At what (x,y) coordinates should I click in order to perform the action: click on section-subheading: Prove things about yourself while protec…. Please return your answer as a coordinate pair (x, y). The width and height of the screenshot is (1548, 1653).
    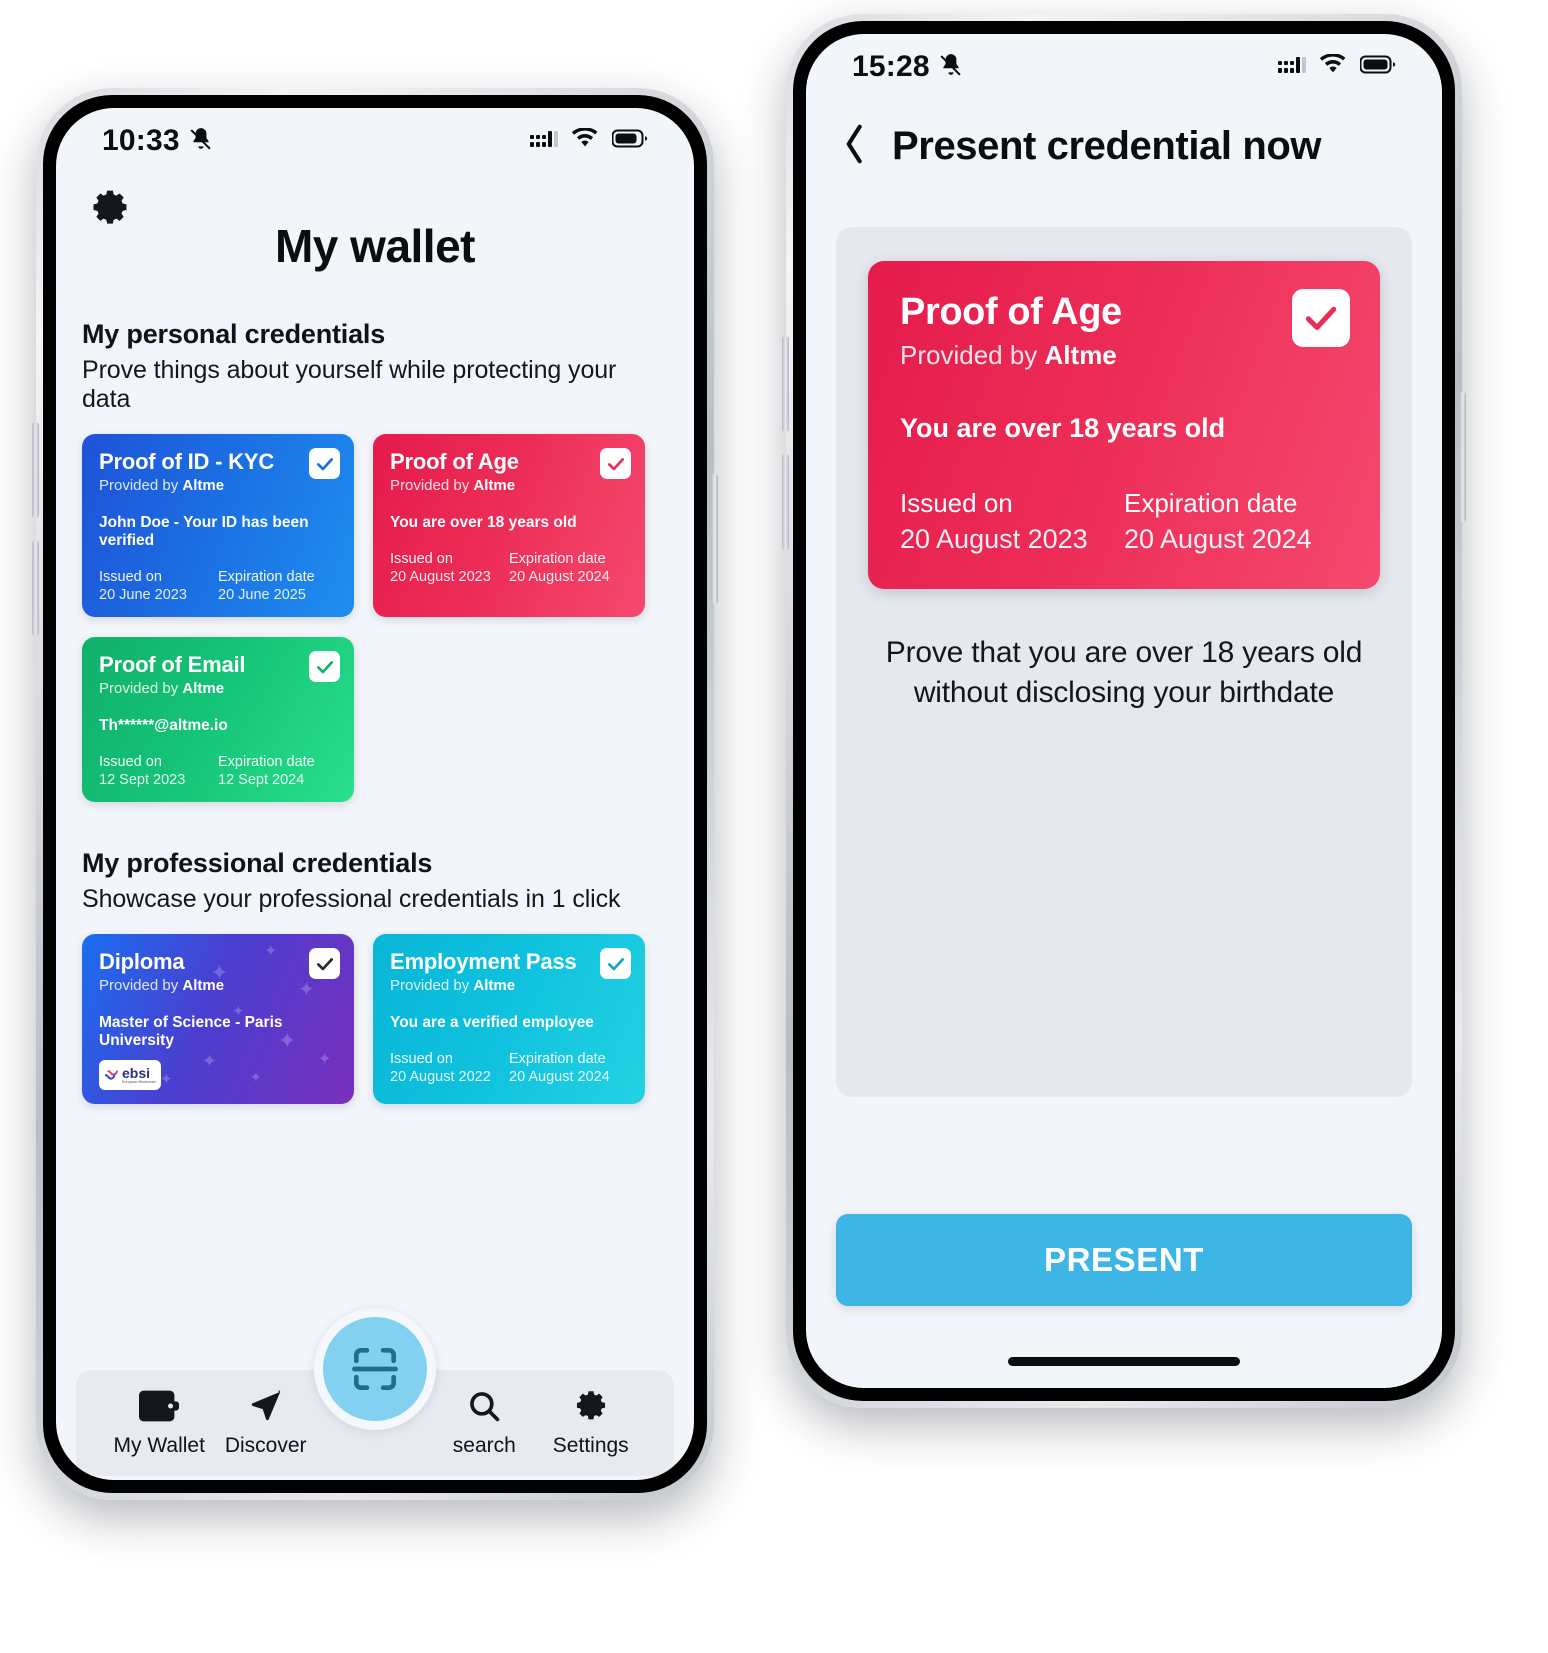
    Looking at the image, I should click on (349, 384).